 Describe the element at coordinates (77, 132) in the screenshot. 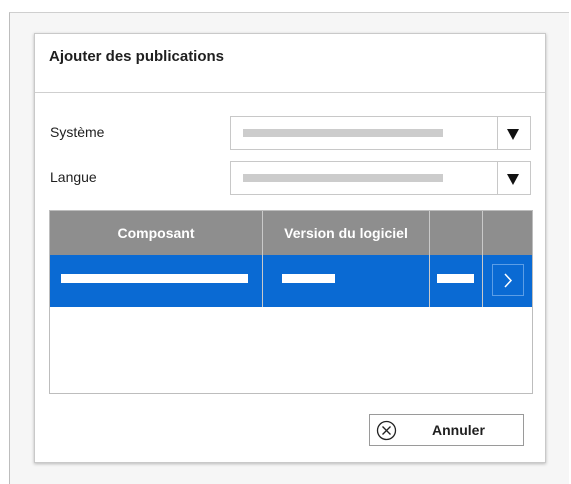

I see `system-label: Système` at that location.